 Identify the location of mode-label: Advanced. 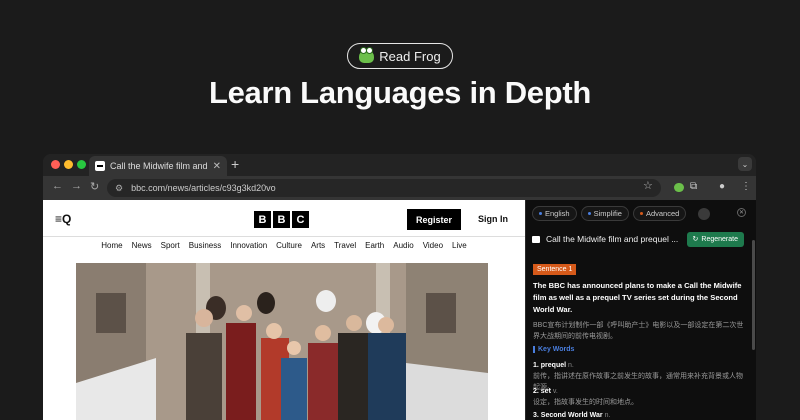
(662, 213).